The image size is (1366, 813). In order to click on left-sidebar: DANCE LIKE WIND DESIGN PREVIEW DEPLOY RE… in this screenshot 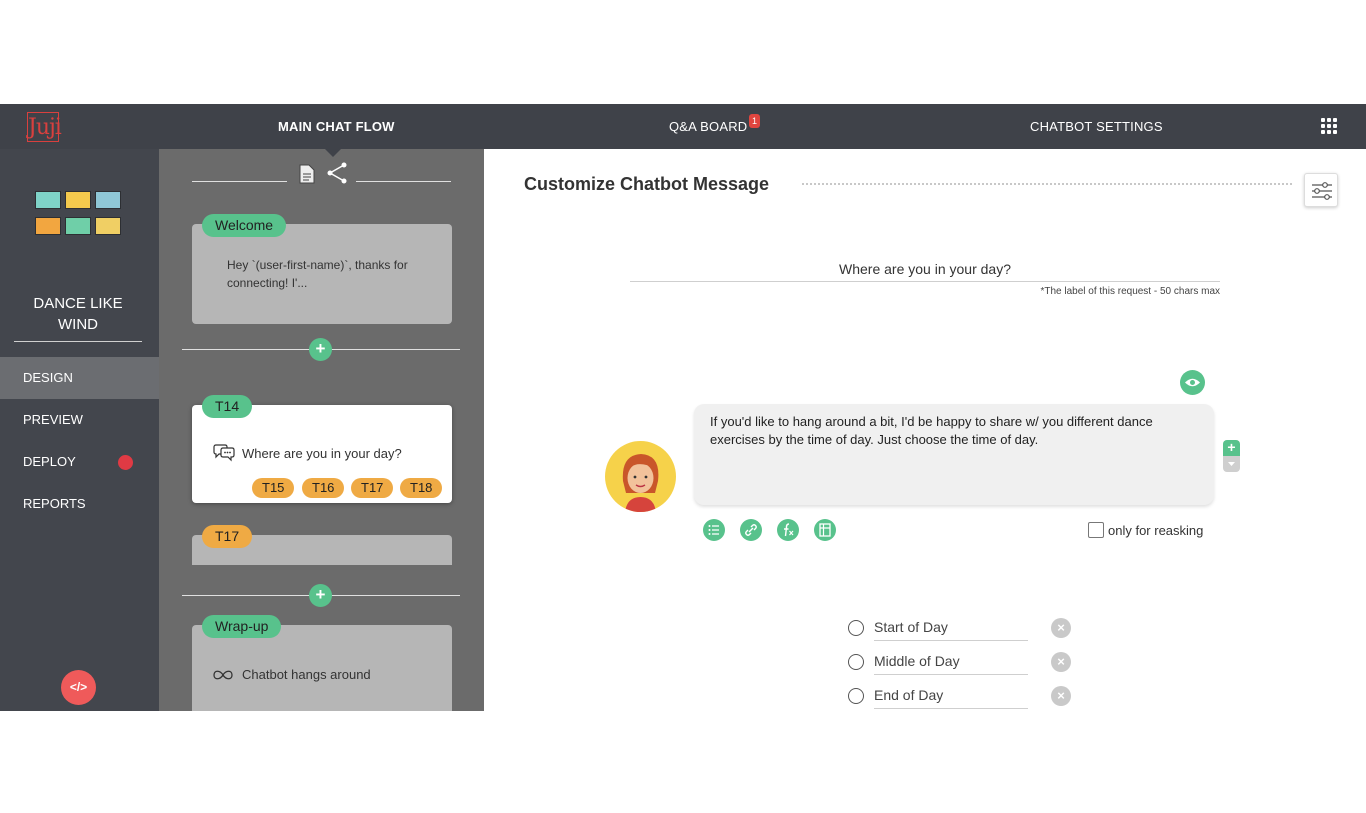, I will do `click(79, 430)`.